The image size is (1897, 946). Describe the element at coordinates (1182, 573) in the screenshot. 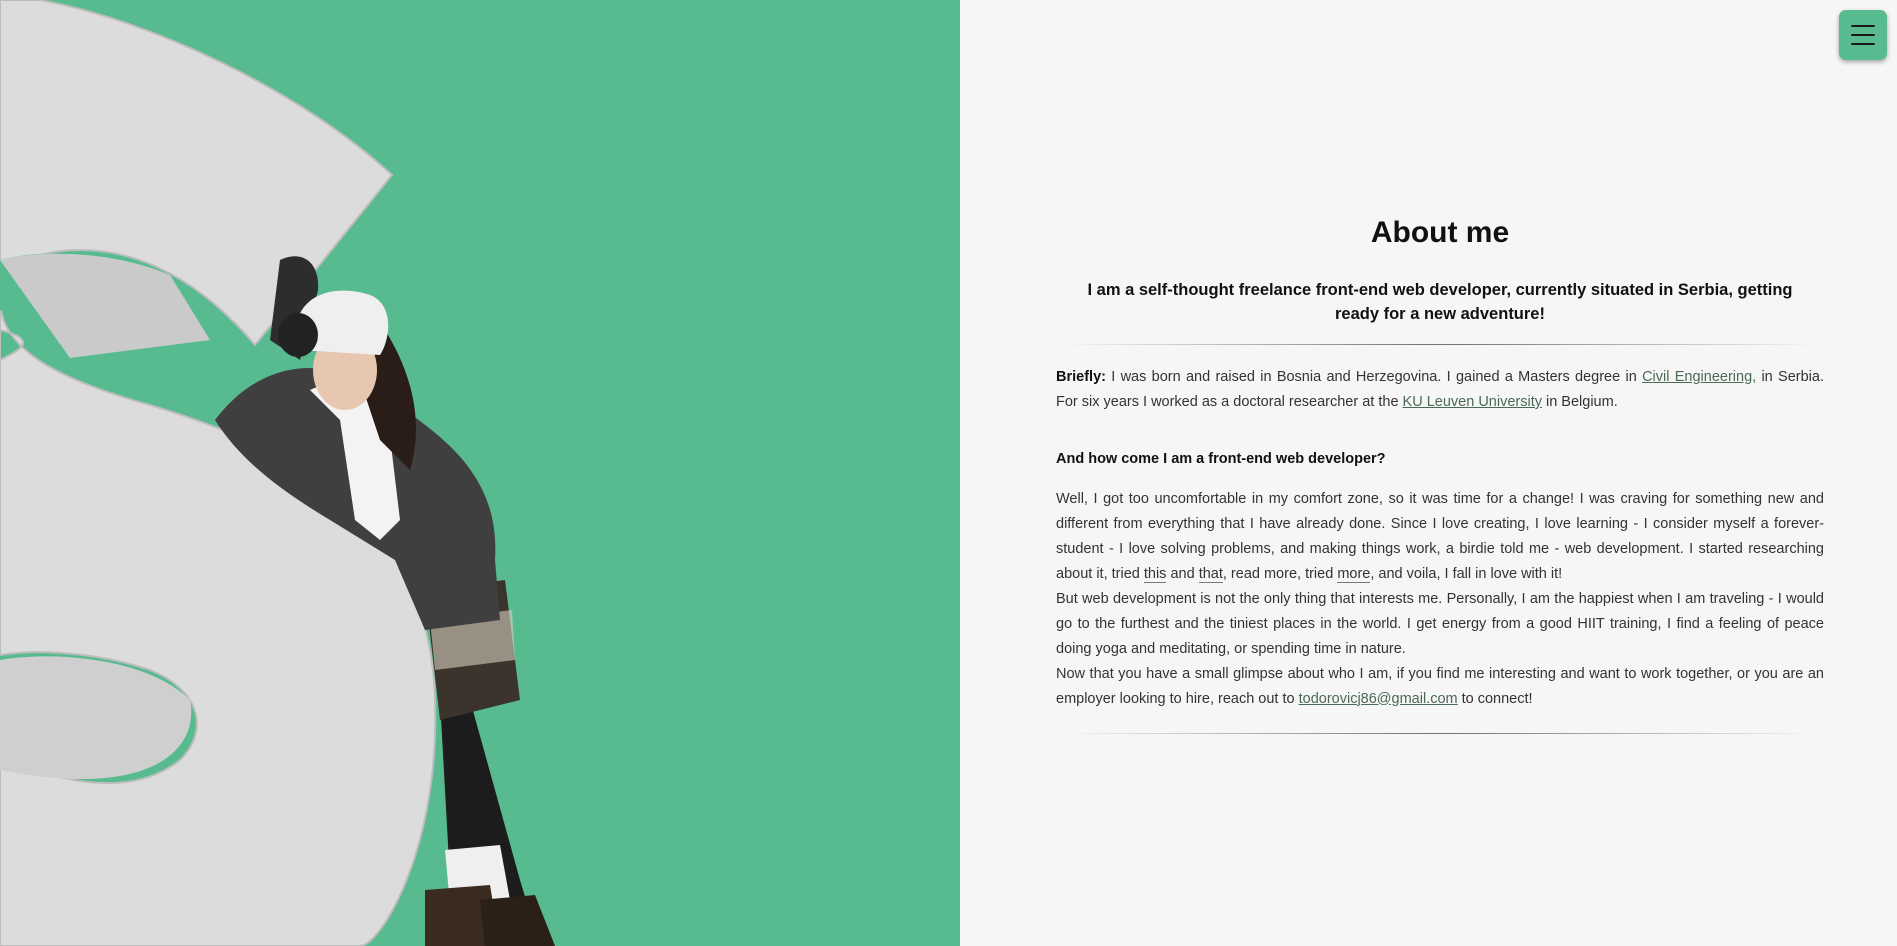

I see `answer-text: and` at that location.